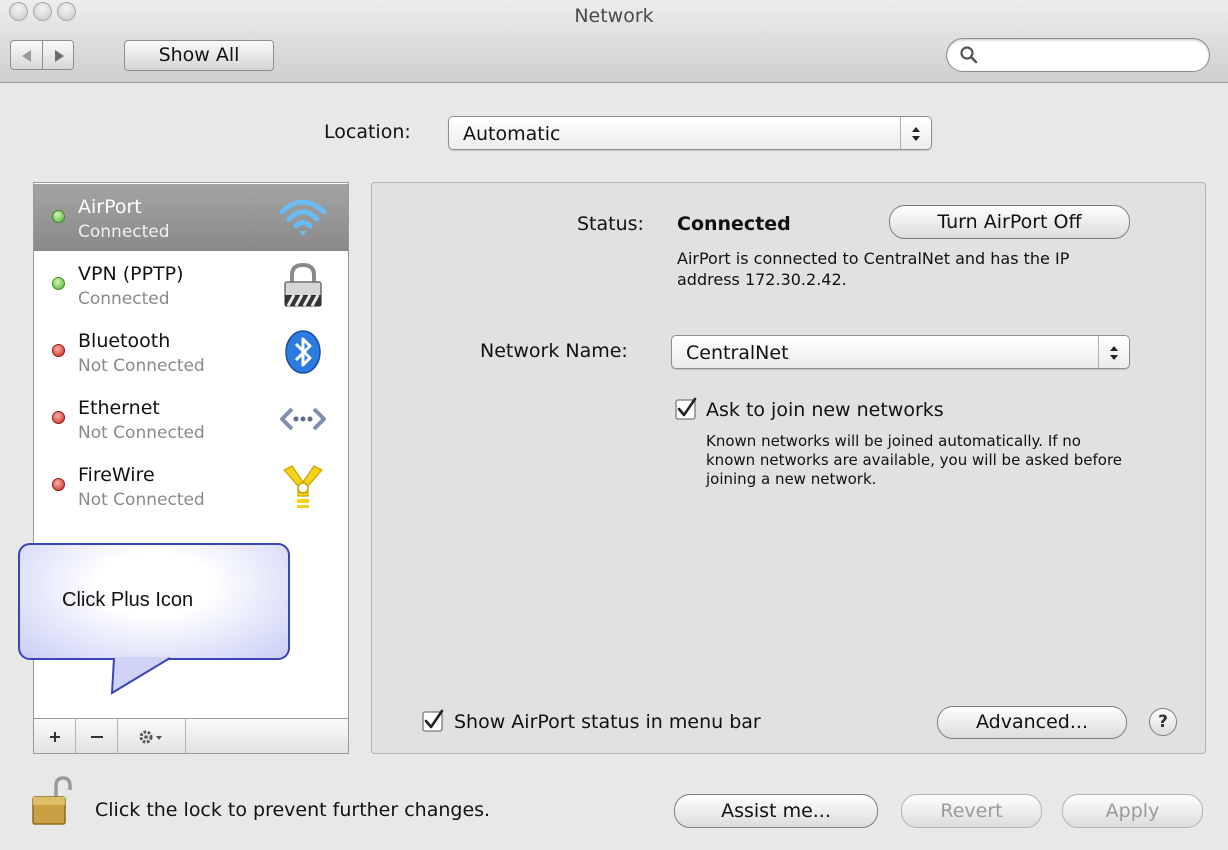 Image resolution: width=1228 pixels, height=850 pixels. I want to click on callout-text: Click Plus Icon, so click(128, 600).